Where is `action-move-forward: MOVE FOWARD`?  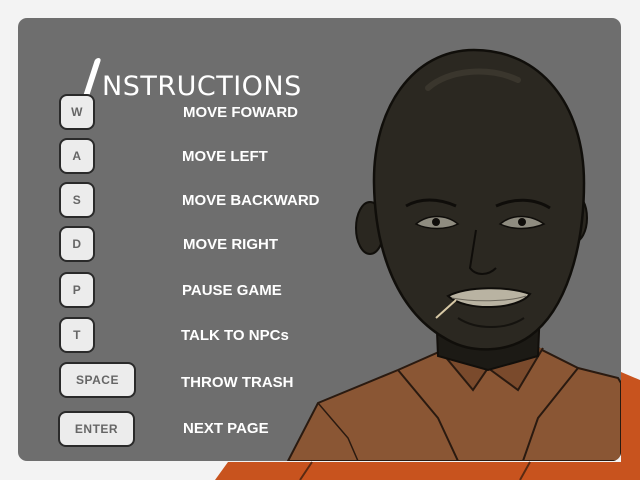 action-move-forward: MOVE FOWARD is located at coordinates (240, 112).